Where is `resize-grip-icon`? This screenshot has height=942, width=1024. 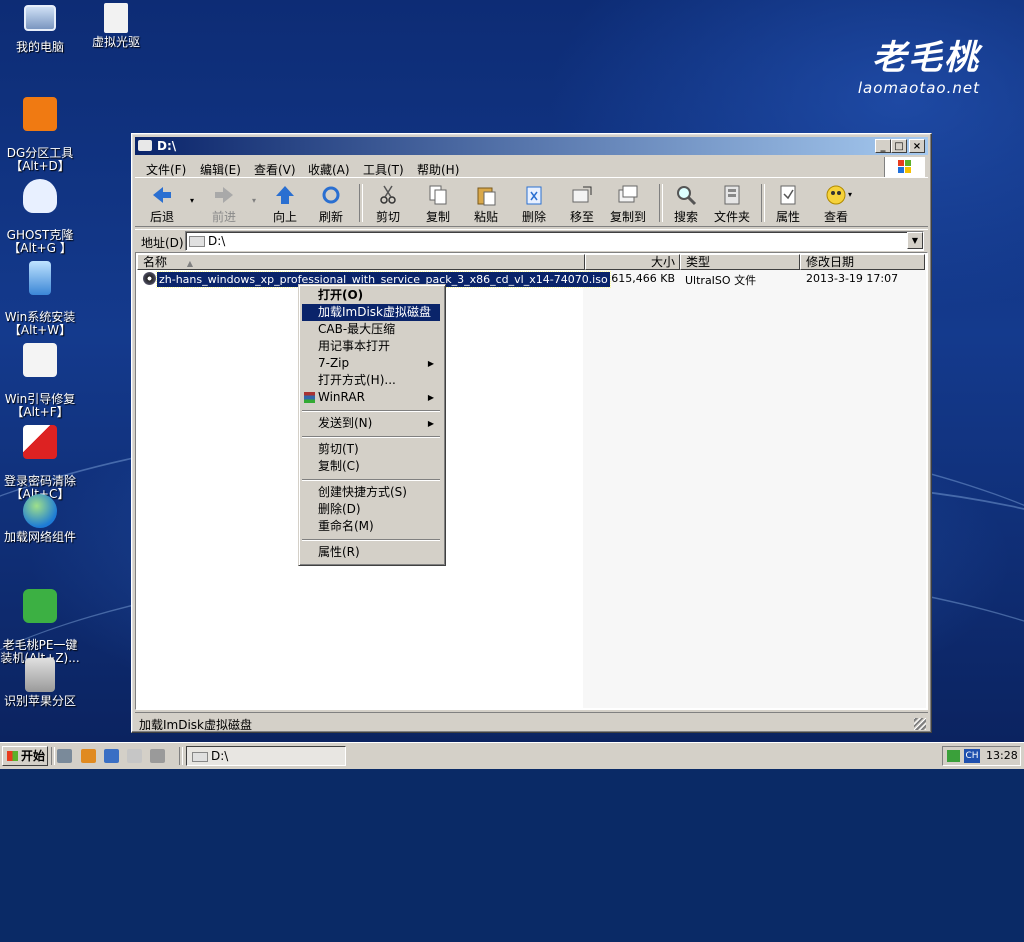
resize-grip-icon is located at coordinates (920, 724).